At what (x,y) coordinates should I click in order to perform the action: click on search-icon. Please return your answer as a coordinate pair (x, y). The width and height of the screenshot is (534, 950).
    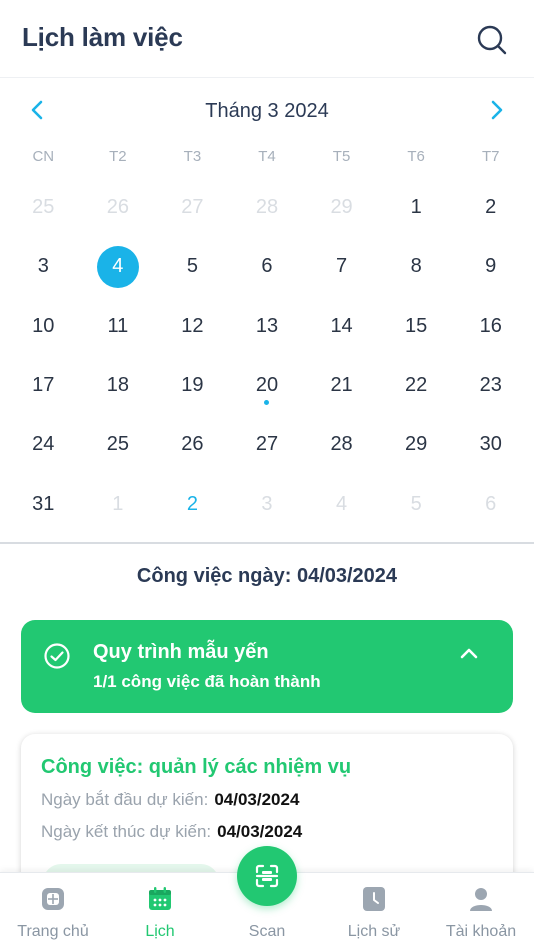
    Looking at the image, I should click on (492, 40).